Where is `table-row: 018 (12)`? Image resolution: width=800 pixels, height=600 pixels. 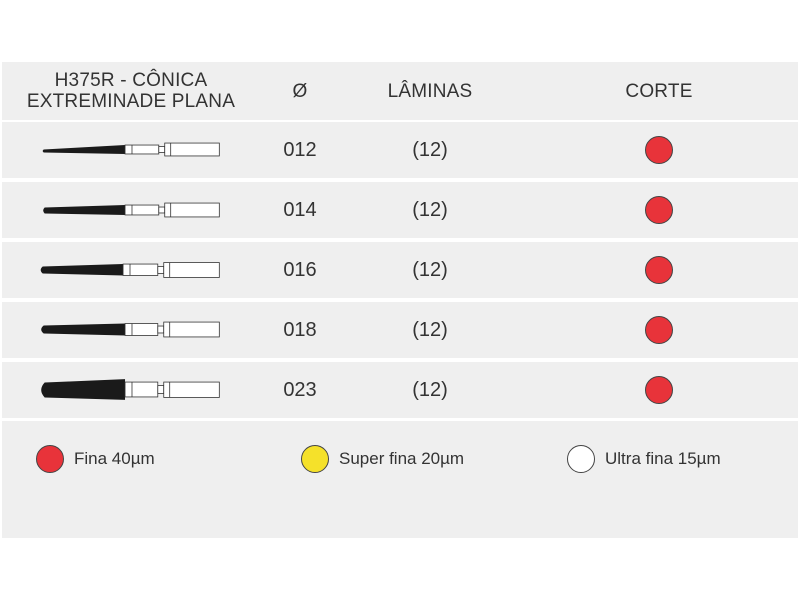 table-row: 018 (12) is located at coordinates (400, 330).